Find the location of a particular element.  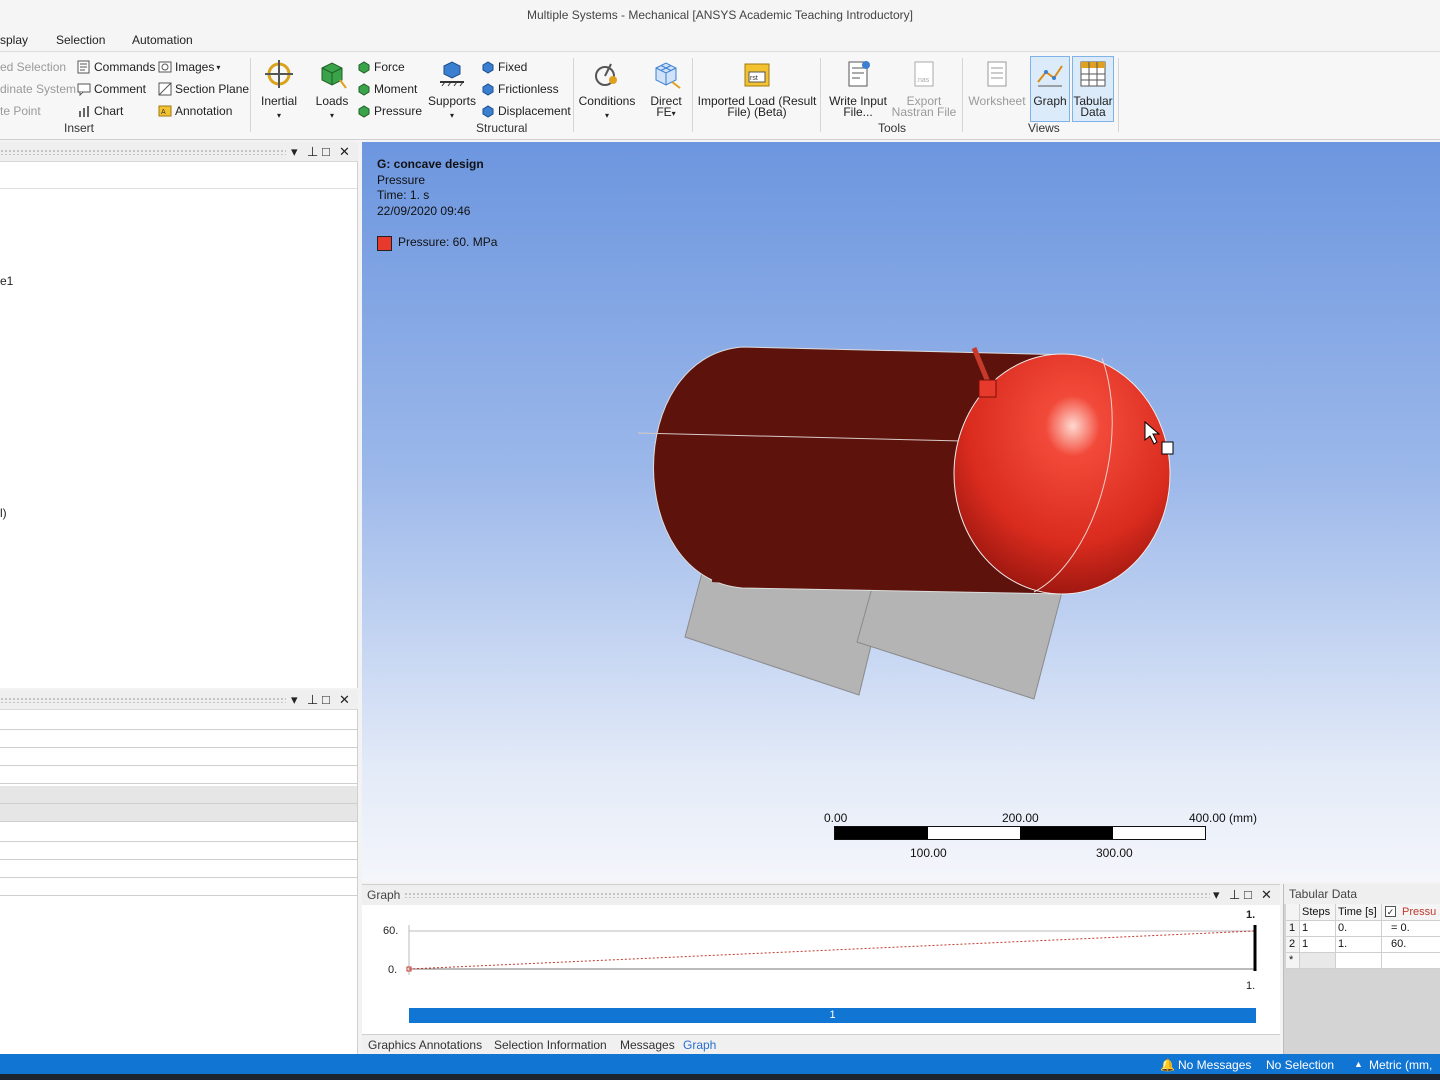

table-row-index: 2 is located at coordinates (1293, 945).